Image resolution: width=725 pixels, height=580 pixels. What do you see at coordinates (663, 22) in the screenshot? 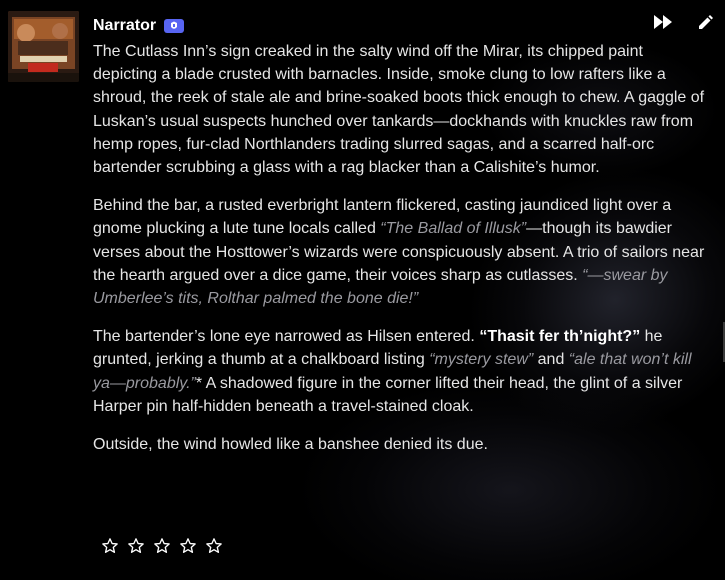
I see `fast-forward-icon` at bounding box center [663, 22].